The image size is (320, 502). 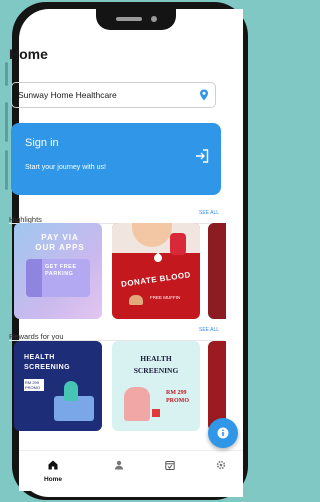 What do you see at coordinates (28, 54) in the screenshot?
I see `page-title: Home` at bounding box center [28, 54].